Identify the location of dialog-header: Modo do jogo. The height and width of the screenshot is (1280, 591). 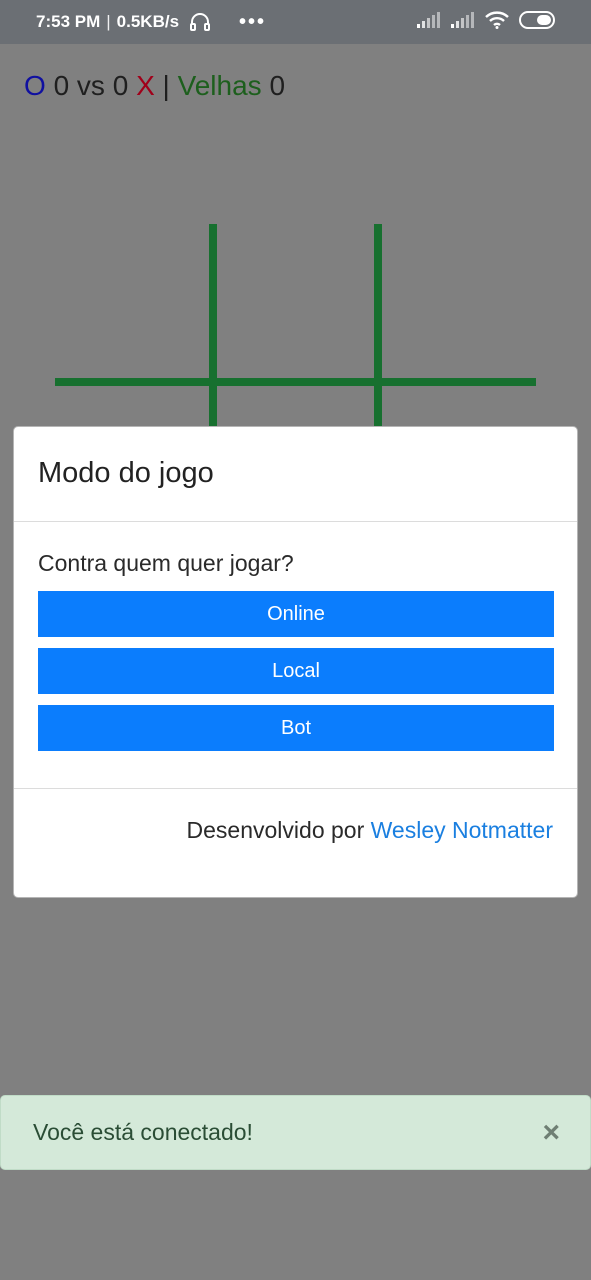
(295, 474).